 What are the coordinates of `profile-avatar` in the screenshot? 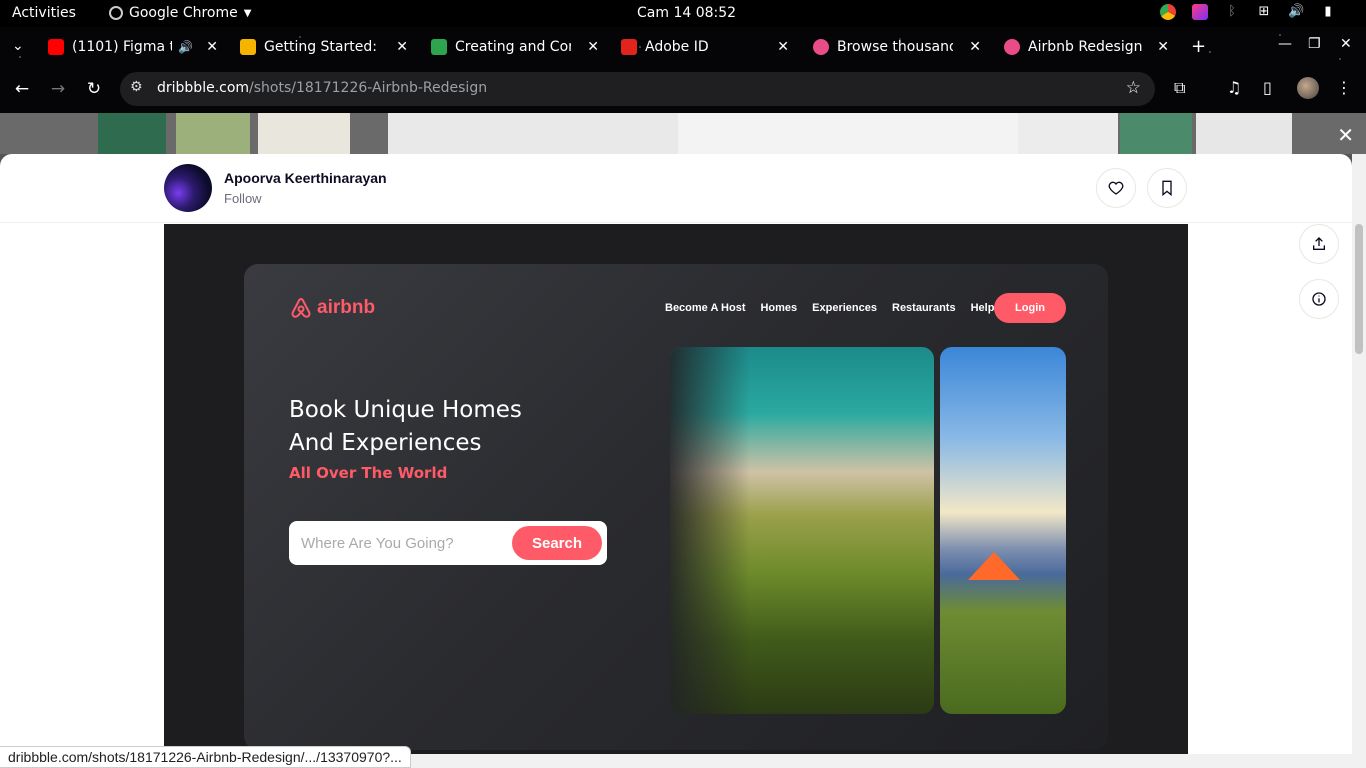 It's located at (1308, 88).